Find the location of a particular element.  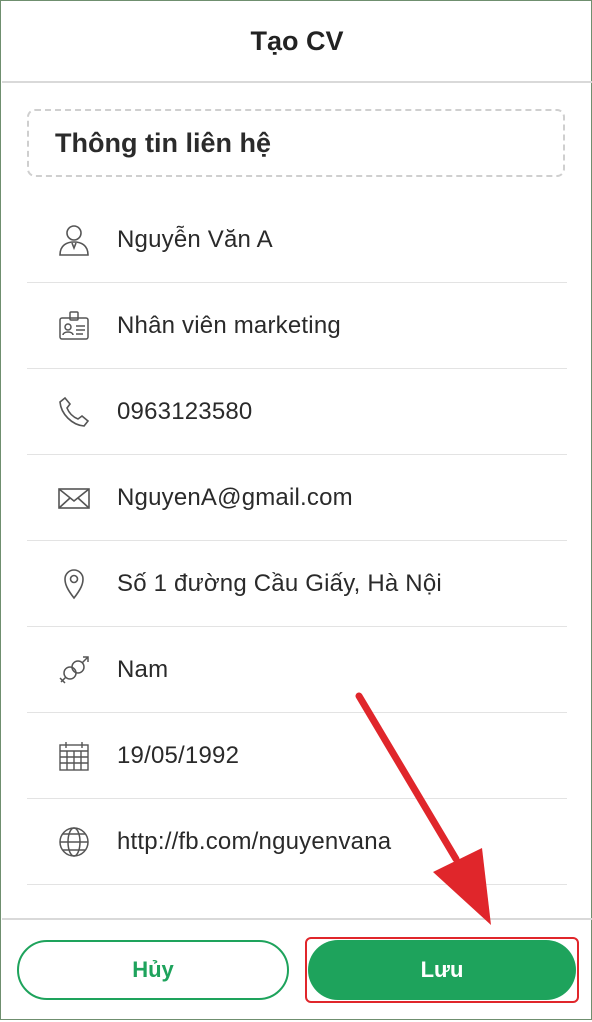

section-title: Thông tin liên hệ is located at coordinates (163, 142).